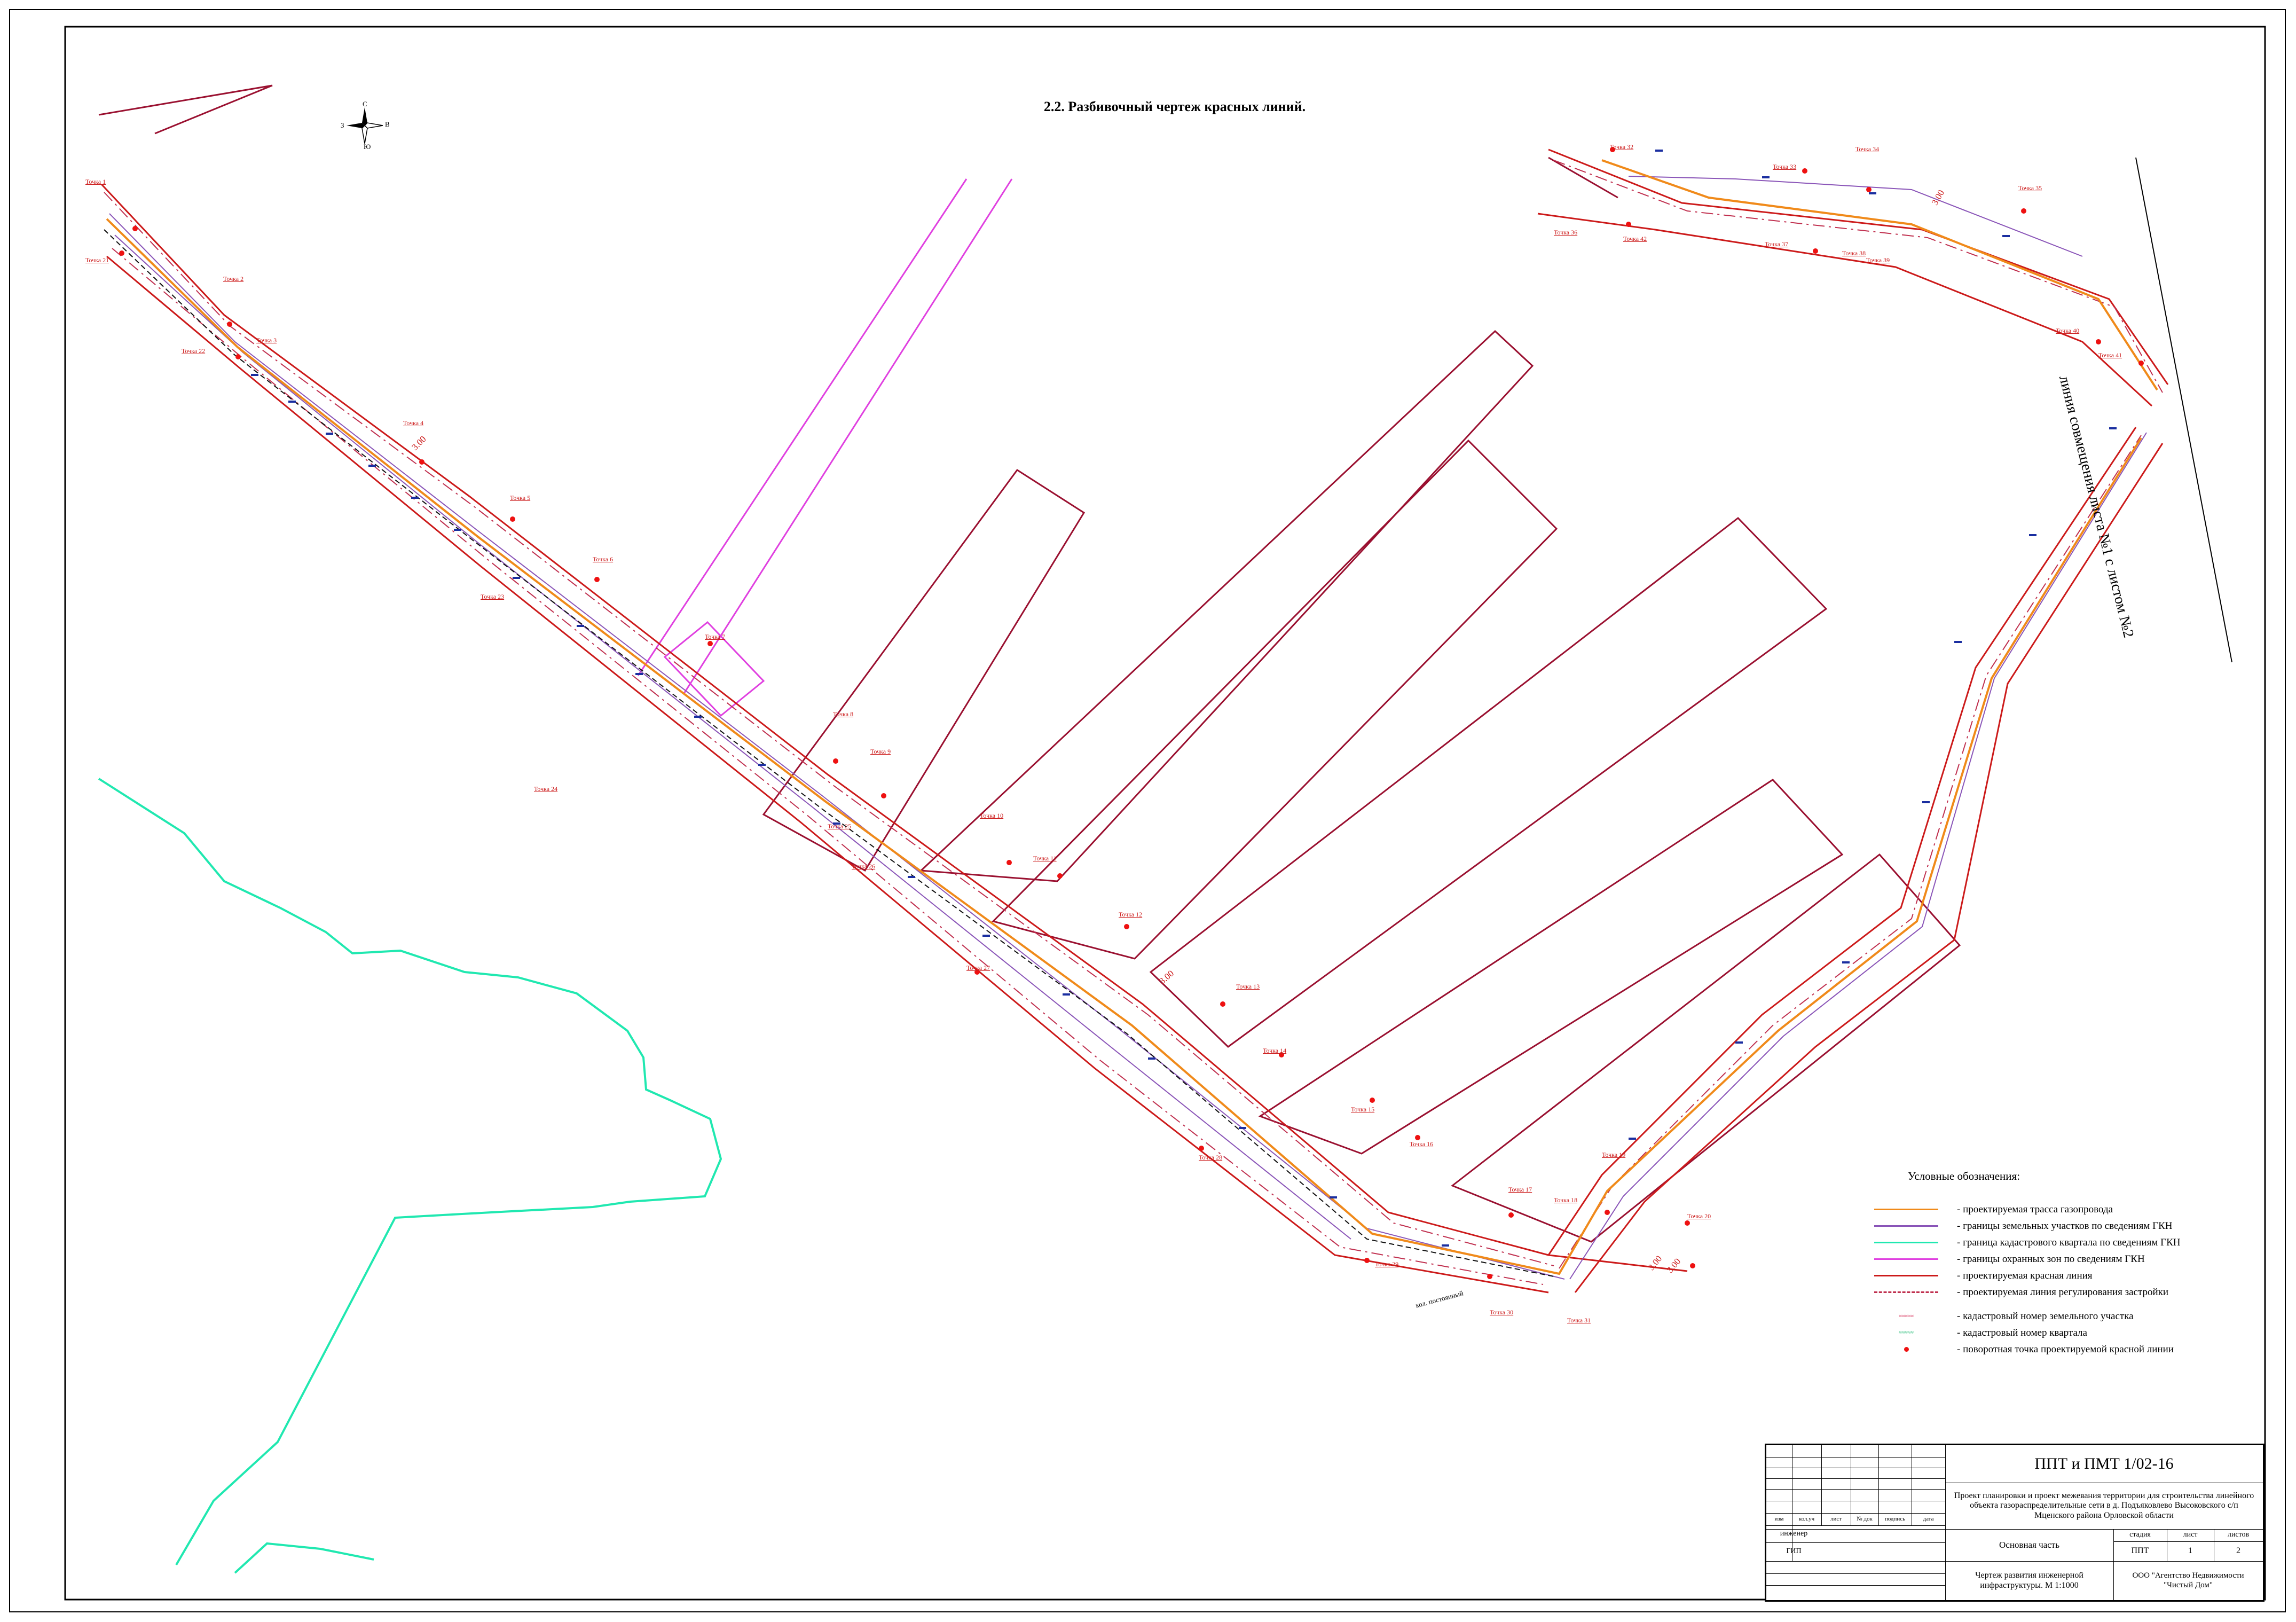  What do you see at coordinates (1520, 1189) in the screenshot?
I see `turning-point-label: Точка 17` at bounding box center [1520, 1189].